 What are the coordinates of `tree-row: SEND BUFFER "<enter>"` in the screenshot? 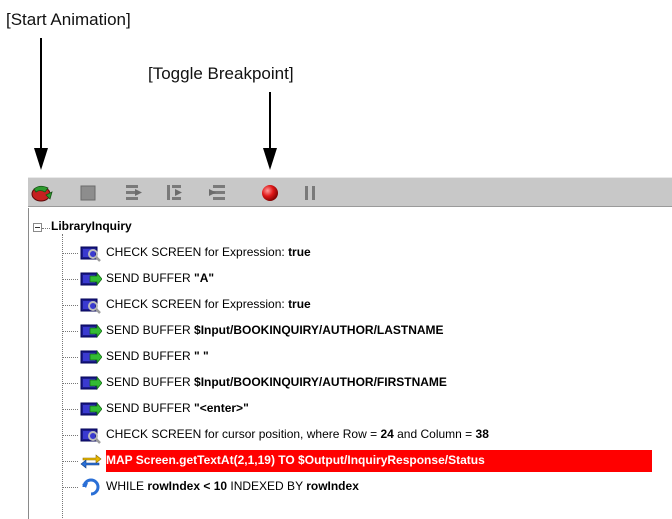 It's located at (367, 409).